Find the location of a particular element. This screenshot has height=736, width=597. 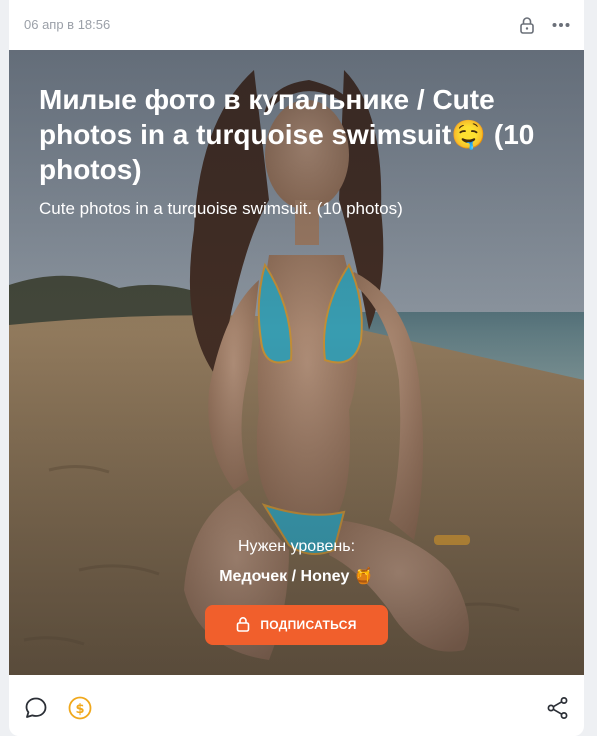

post-header: 06 апр в 18:56 is located at coordinates (296, 25).